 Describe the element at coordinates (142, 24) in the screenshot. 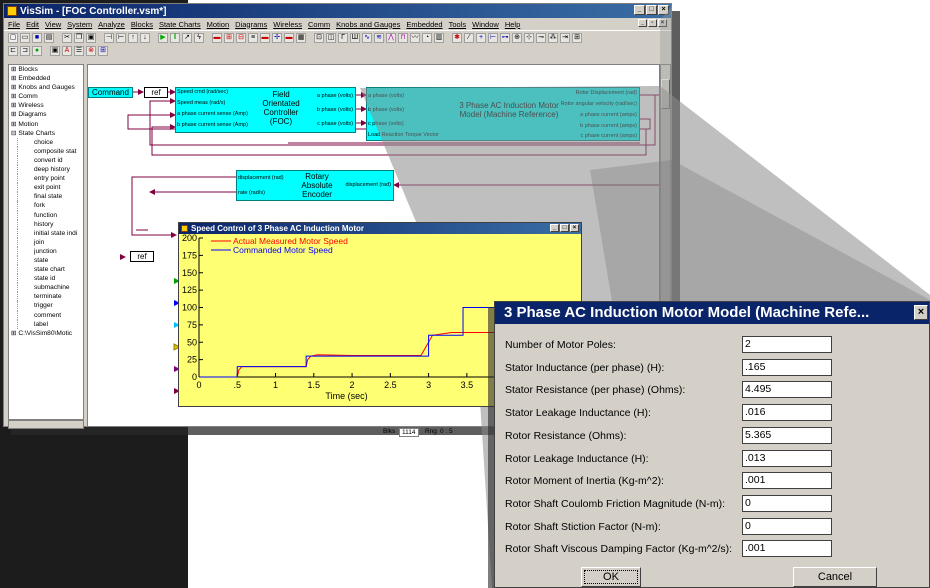

I see `menu-item-blocks: Blocks` at that location.